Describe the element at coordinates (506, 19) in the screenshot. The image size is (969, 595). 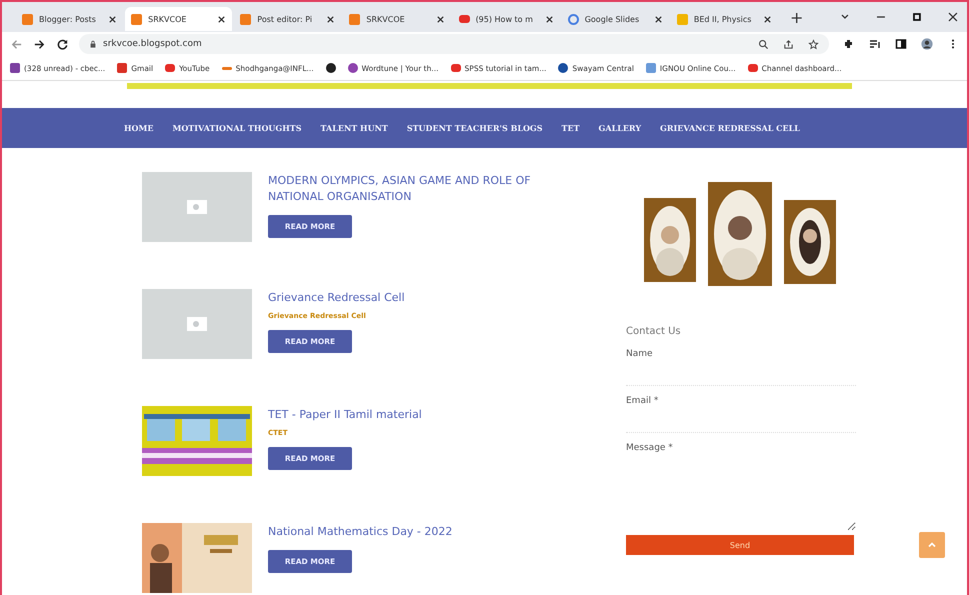
I see `browser-tab: (95) How to m` at that location.